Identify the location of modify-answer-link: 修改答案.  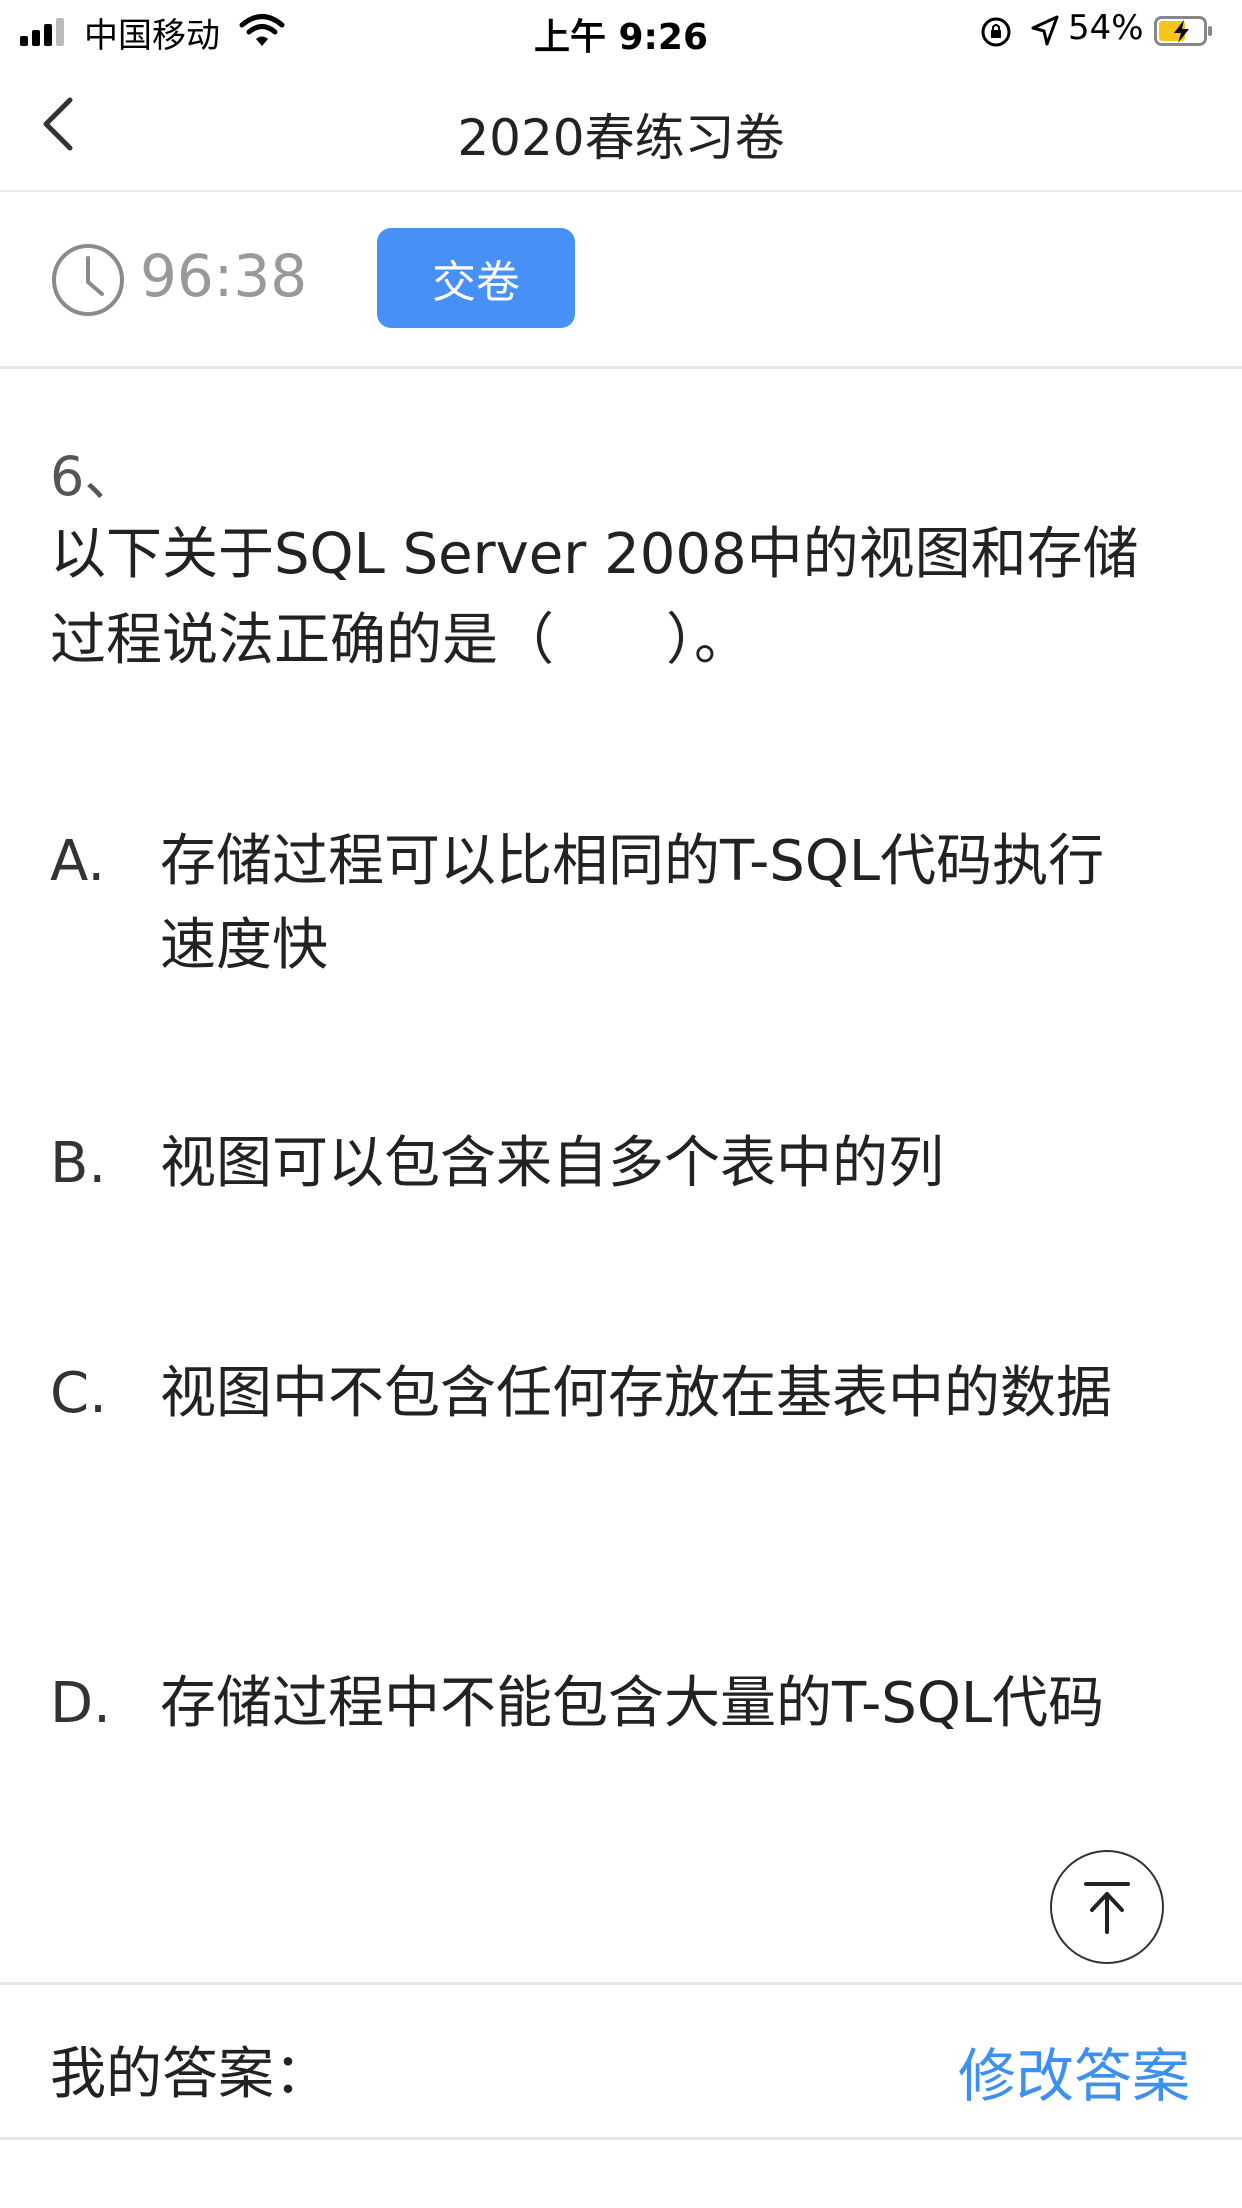
(1074, 2071).